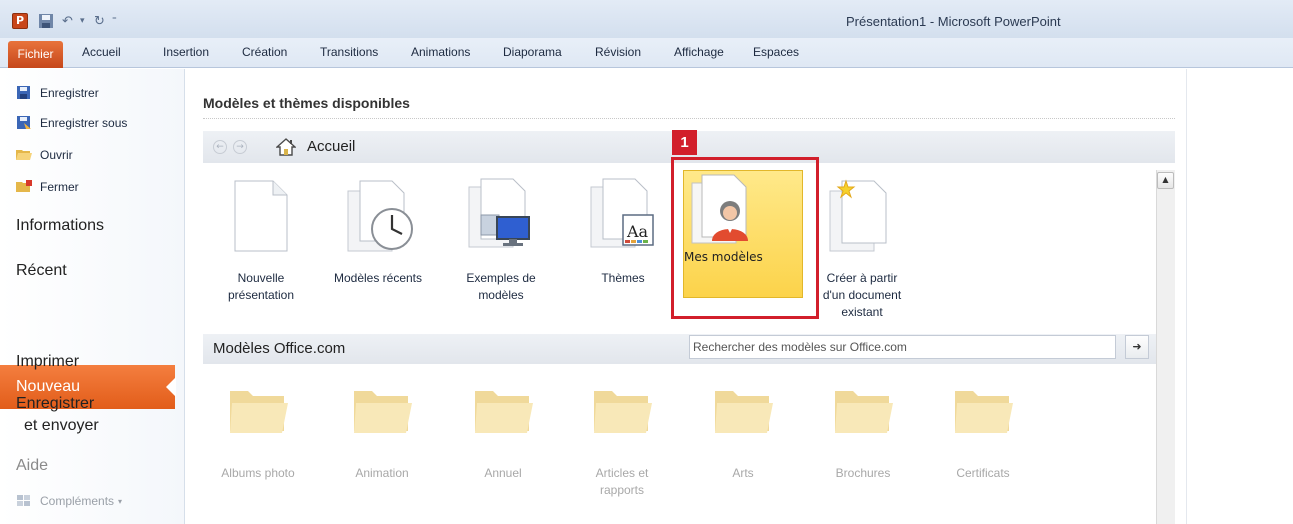 The image size is (1293, 524). I want to click on tile-new-presentation: Nouvelle présentation, so click(261, 244).